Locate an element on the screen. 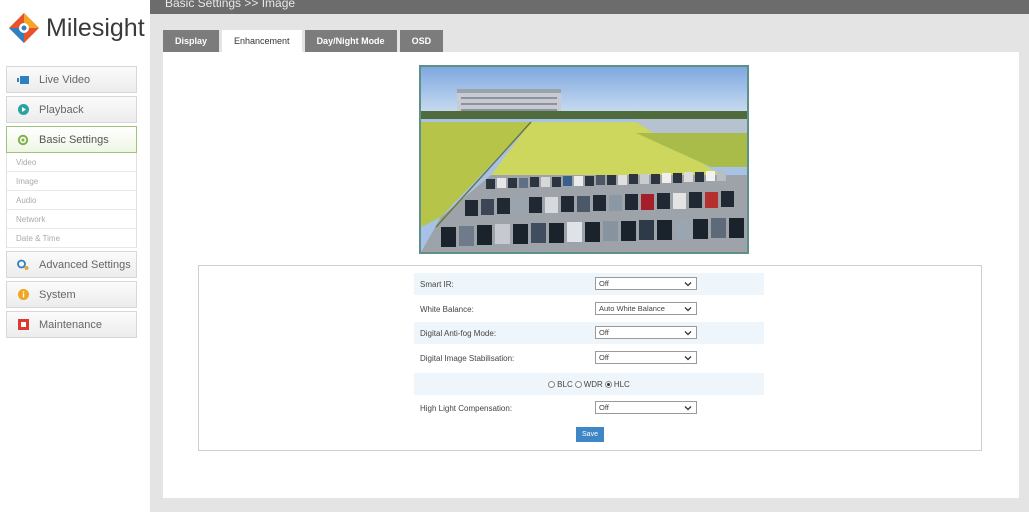 The width and height of the screenshot is (1029, 512). info-icon is located at coordinates (23, 295).